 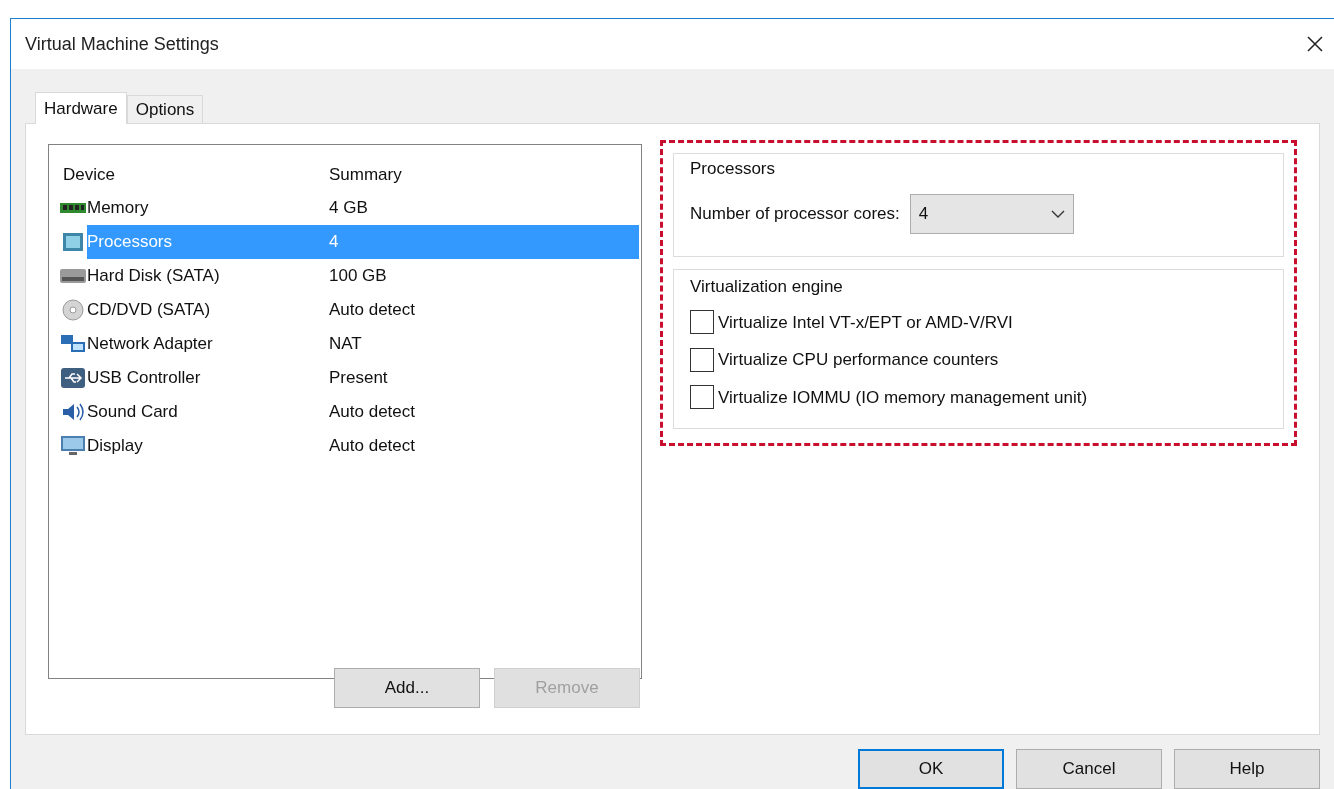 I want to click on checkbox-label: Virtualize Intel VT-x/EPT or AMD-V/RVI, so click(x=865, y=322).